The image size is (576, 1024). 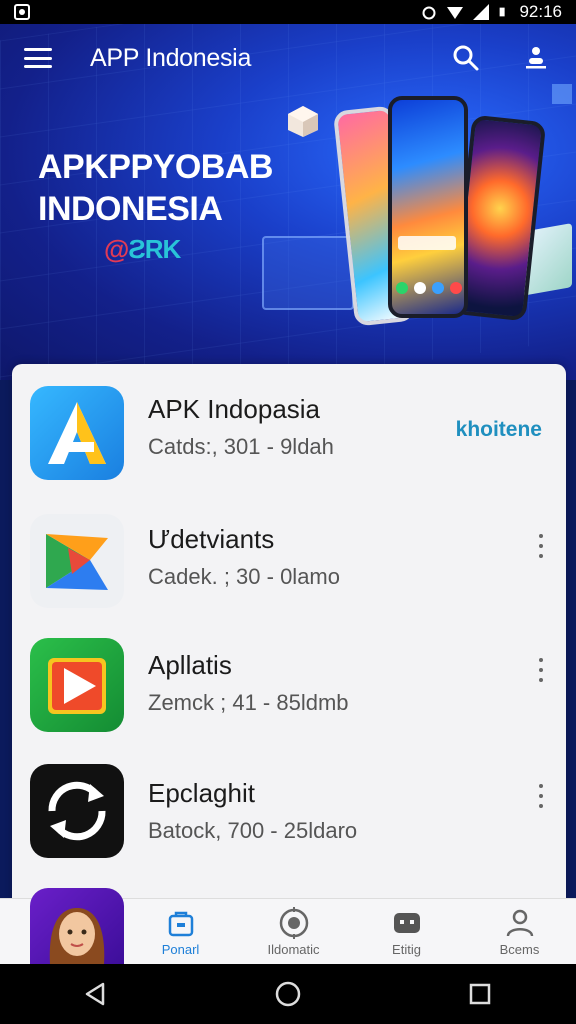 I want to click on app-meta: Catds:, 301 - 9ldah, so click(x=241, y=446).